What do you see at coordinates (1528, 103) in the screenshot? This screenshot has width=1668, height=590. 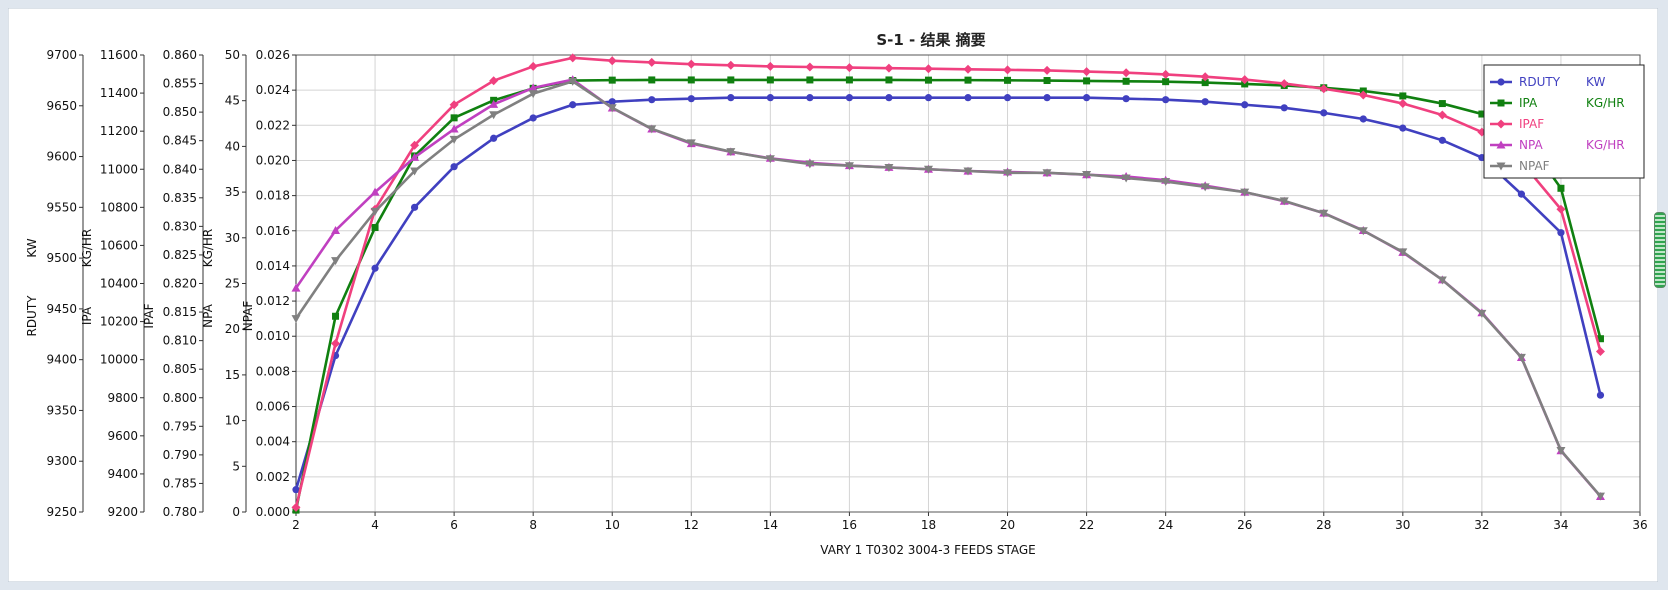 I see `legend-label: IPA` at bounding box center [1528, 103].